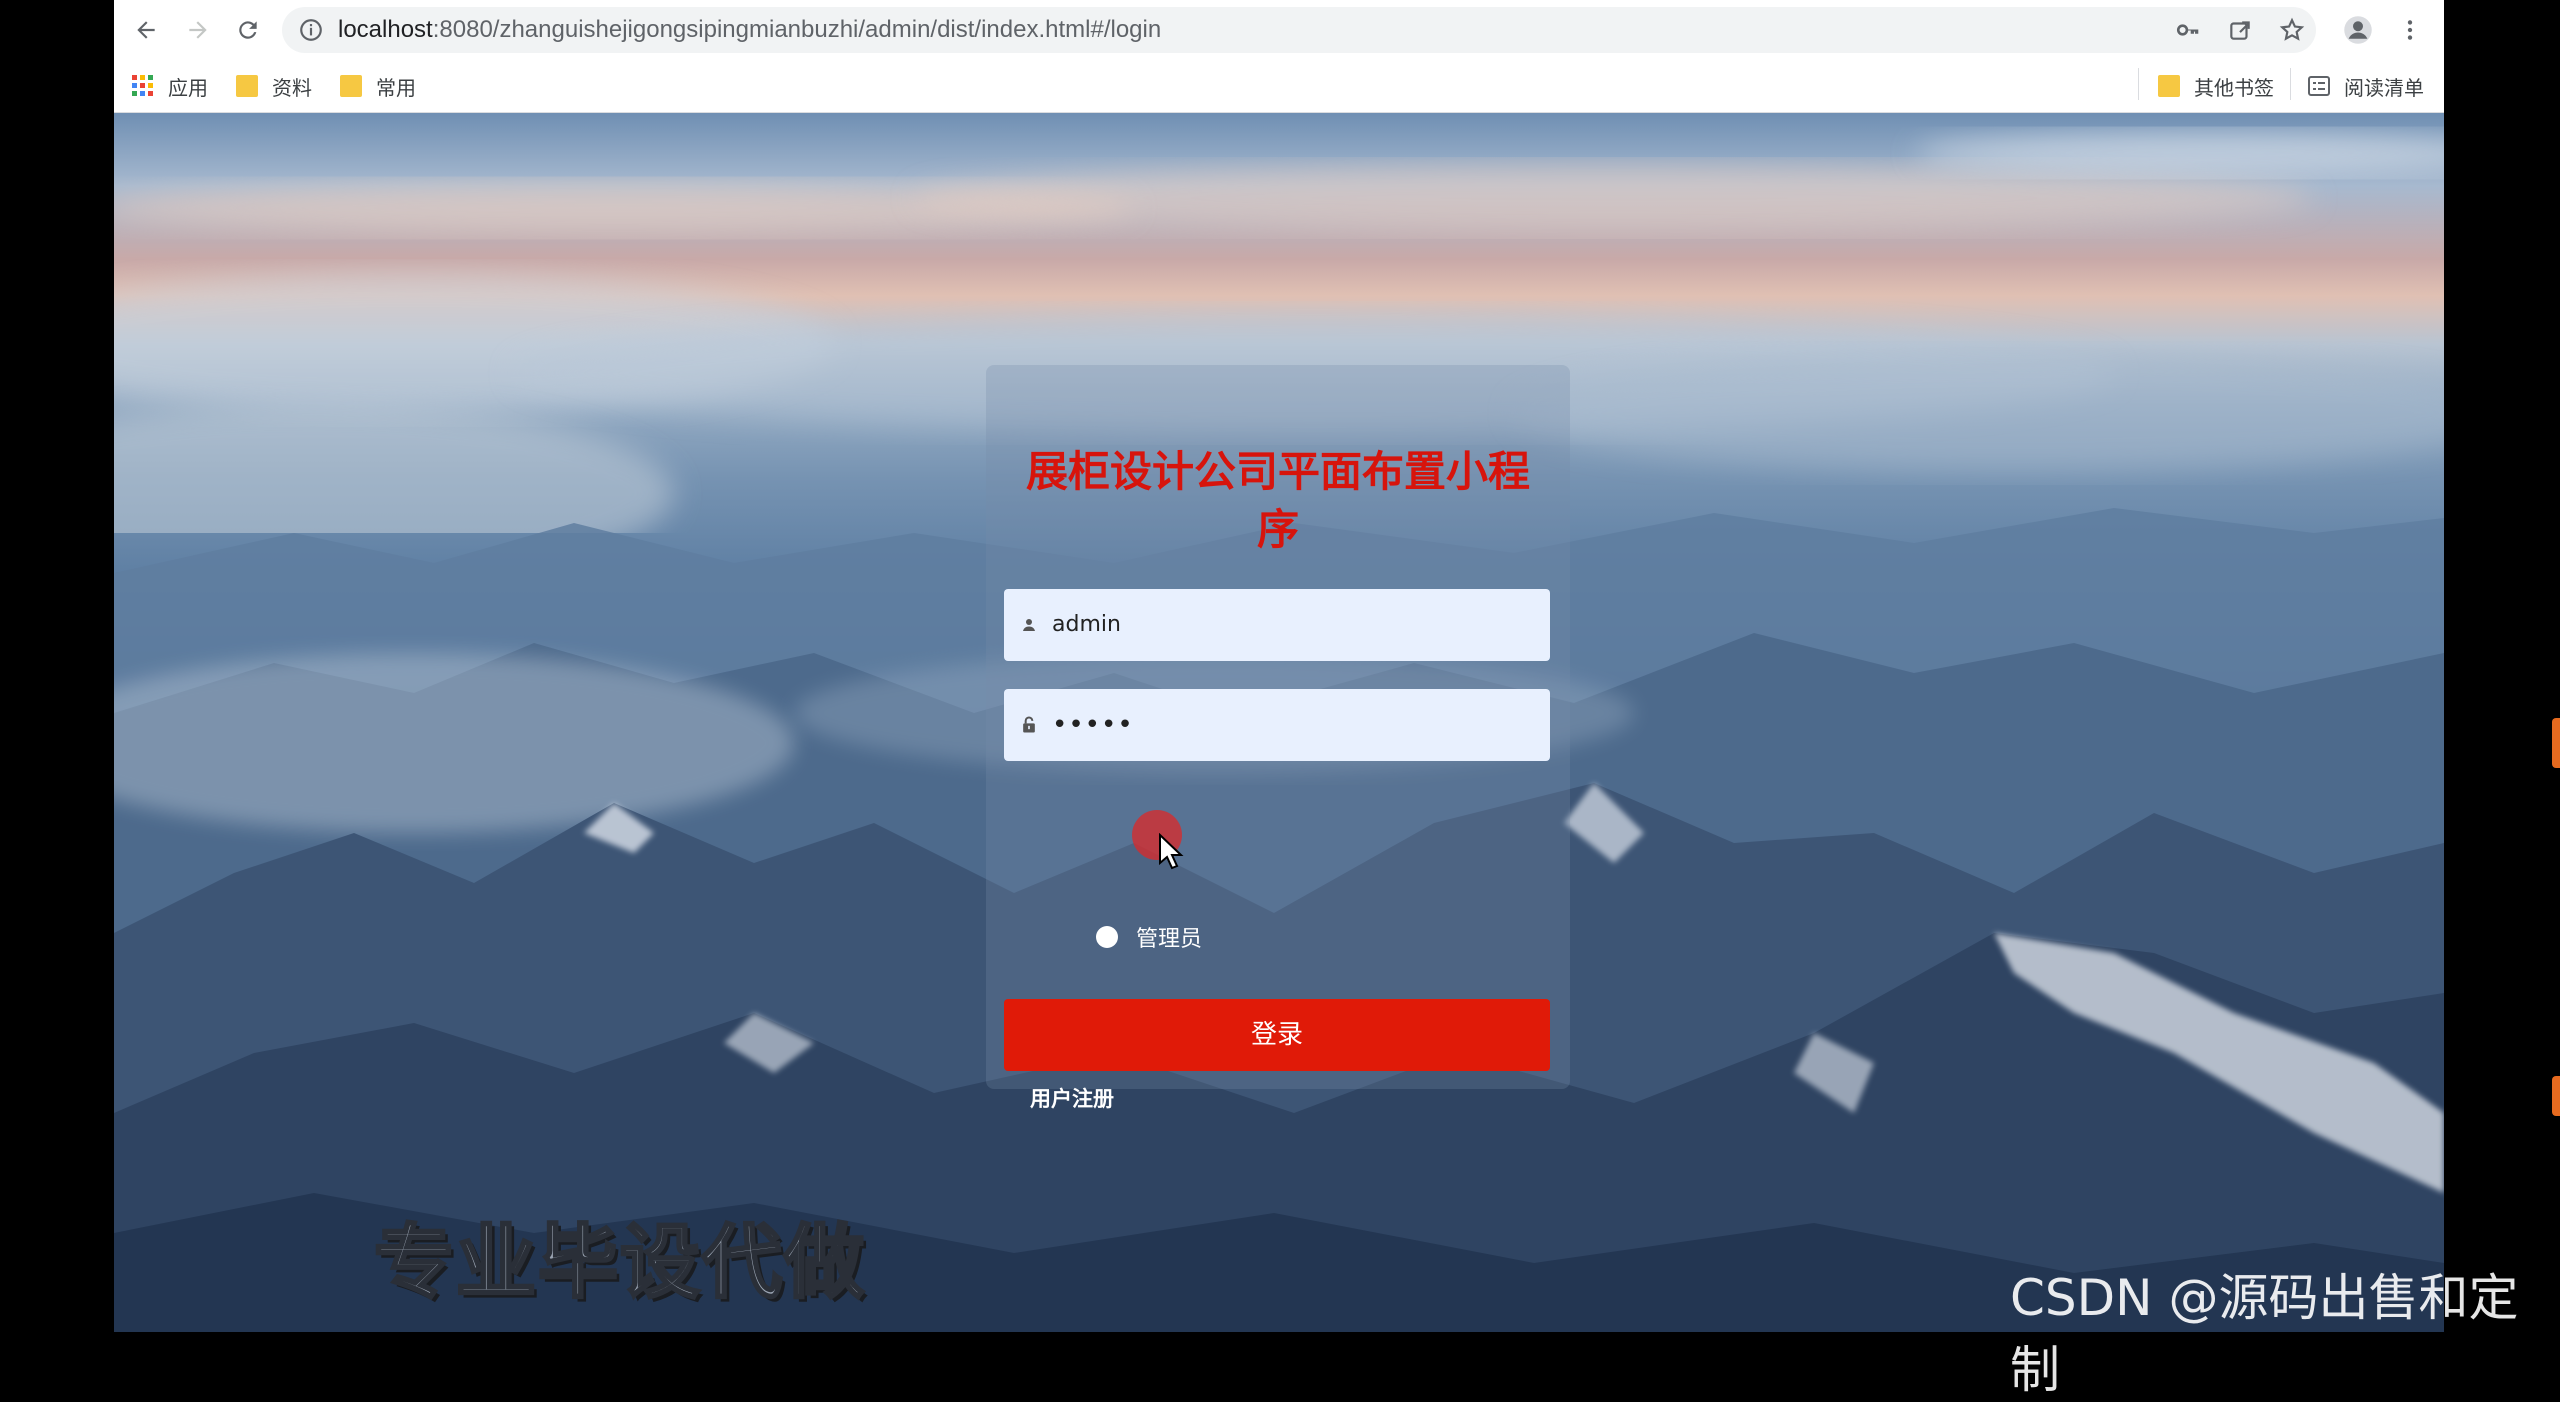 The image size is (2560, 1402). Describe the element at coordinates (1171, 851) in the screenshot. I see `mouse-cursor-icon` at that location.